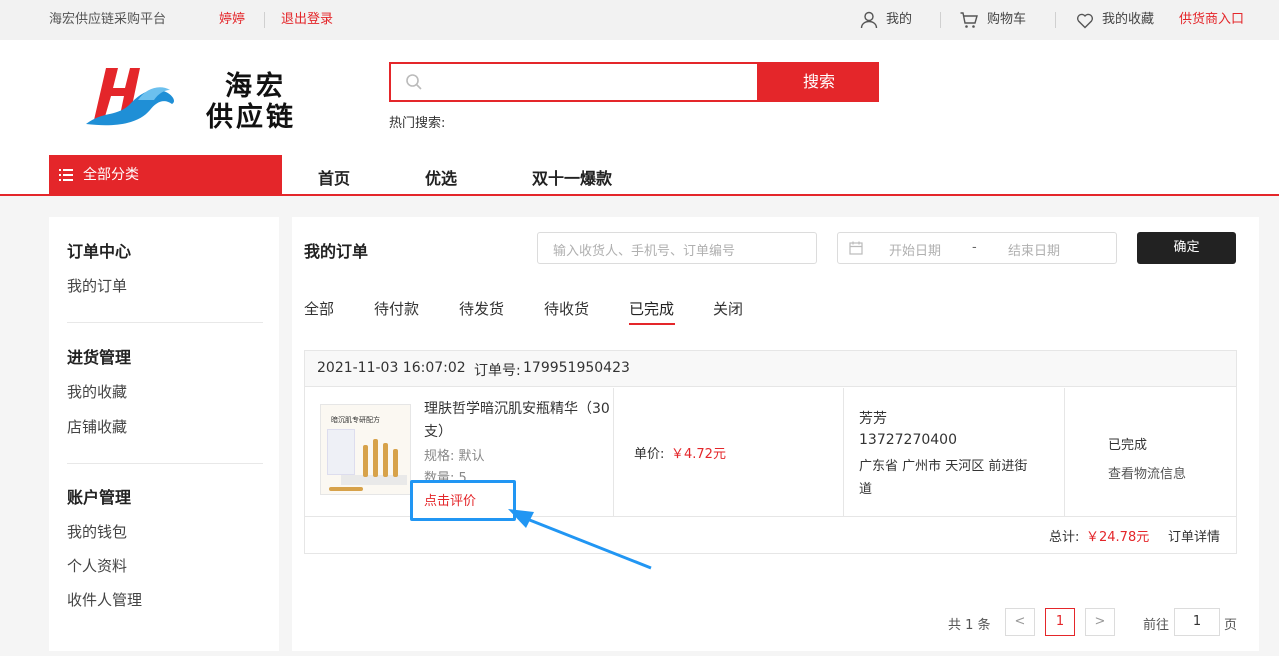 Image resolution: width=1279 pixels, height=656 pixels. I want to click on tab-pending-receipt: 待收货, so click(566, 308).